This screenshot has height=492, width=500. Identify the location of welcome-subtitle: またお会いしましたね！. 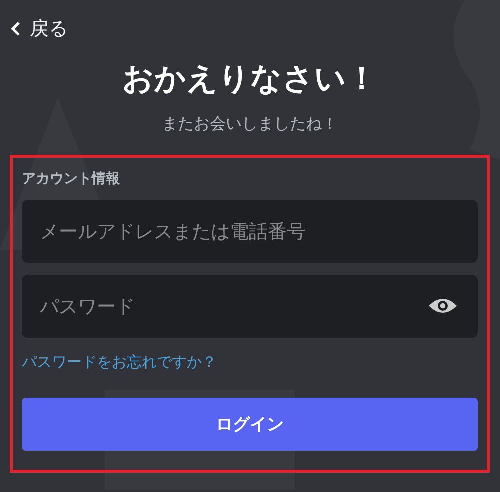
(250, 124).